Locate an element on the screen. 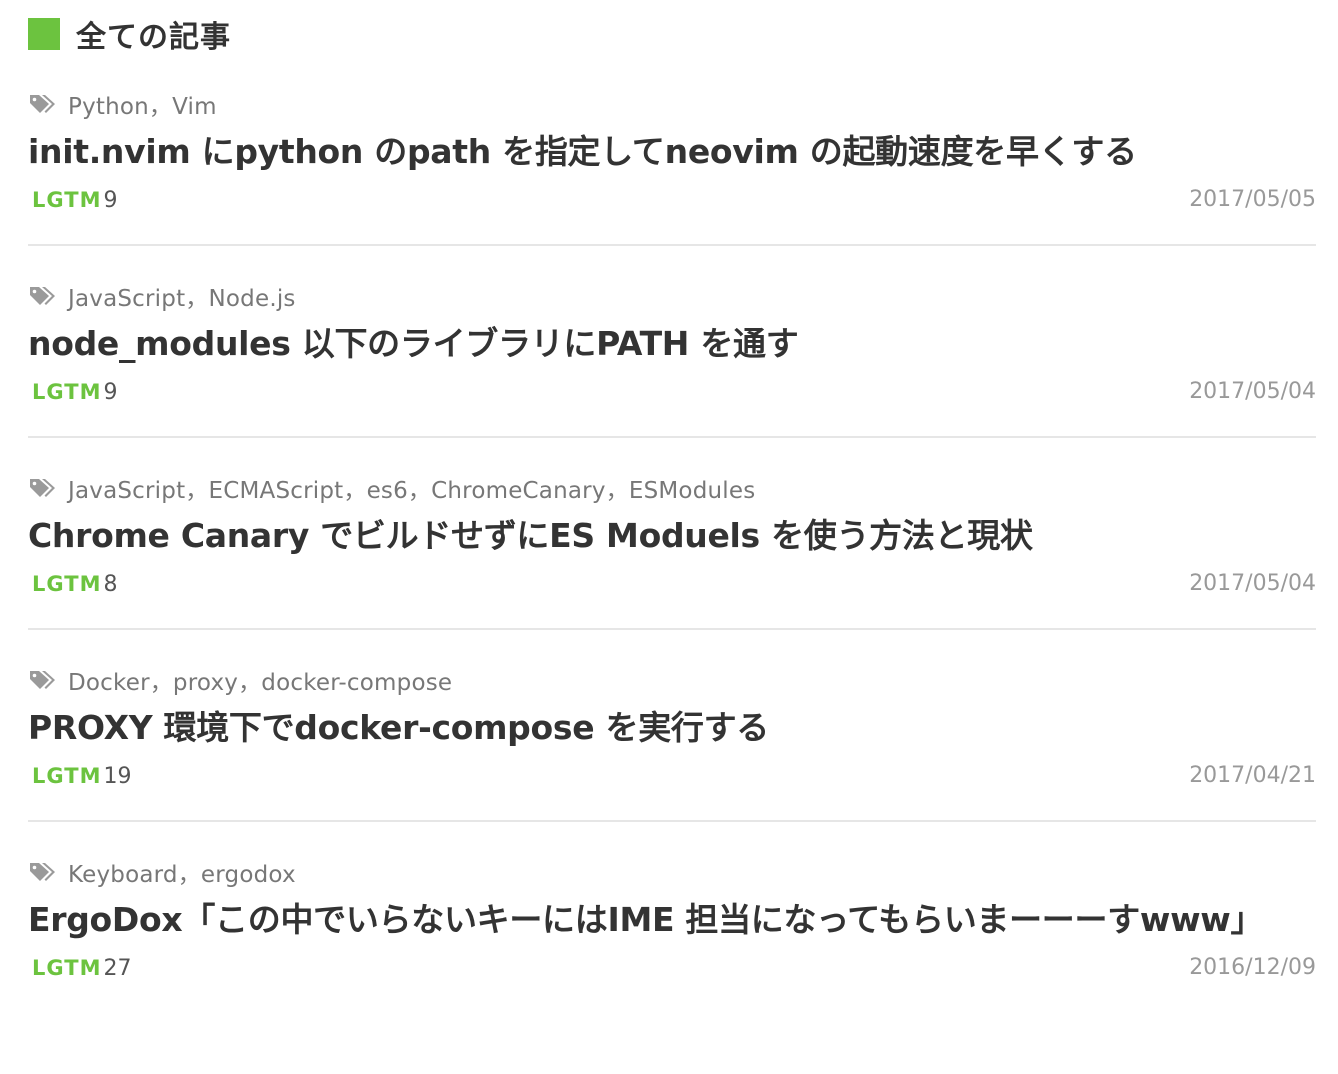 The height and width of the screenshot is (1074, 1338). article-meta: LGTM 19 2017/04/21 is located at coordinates (672, 776).